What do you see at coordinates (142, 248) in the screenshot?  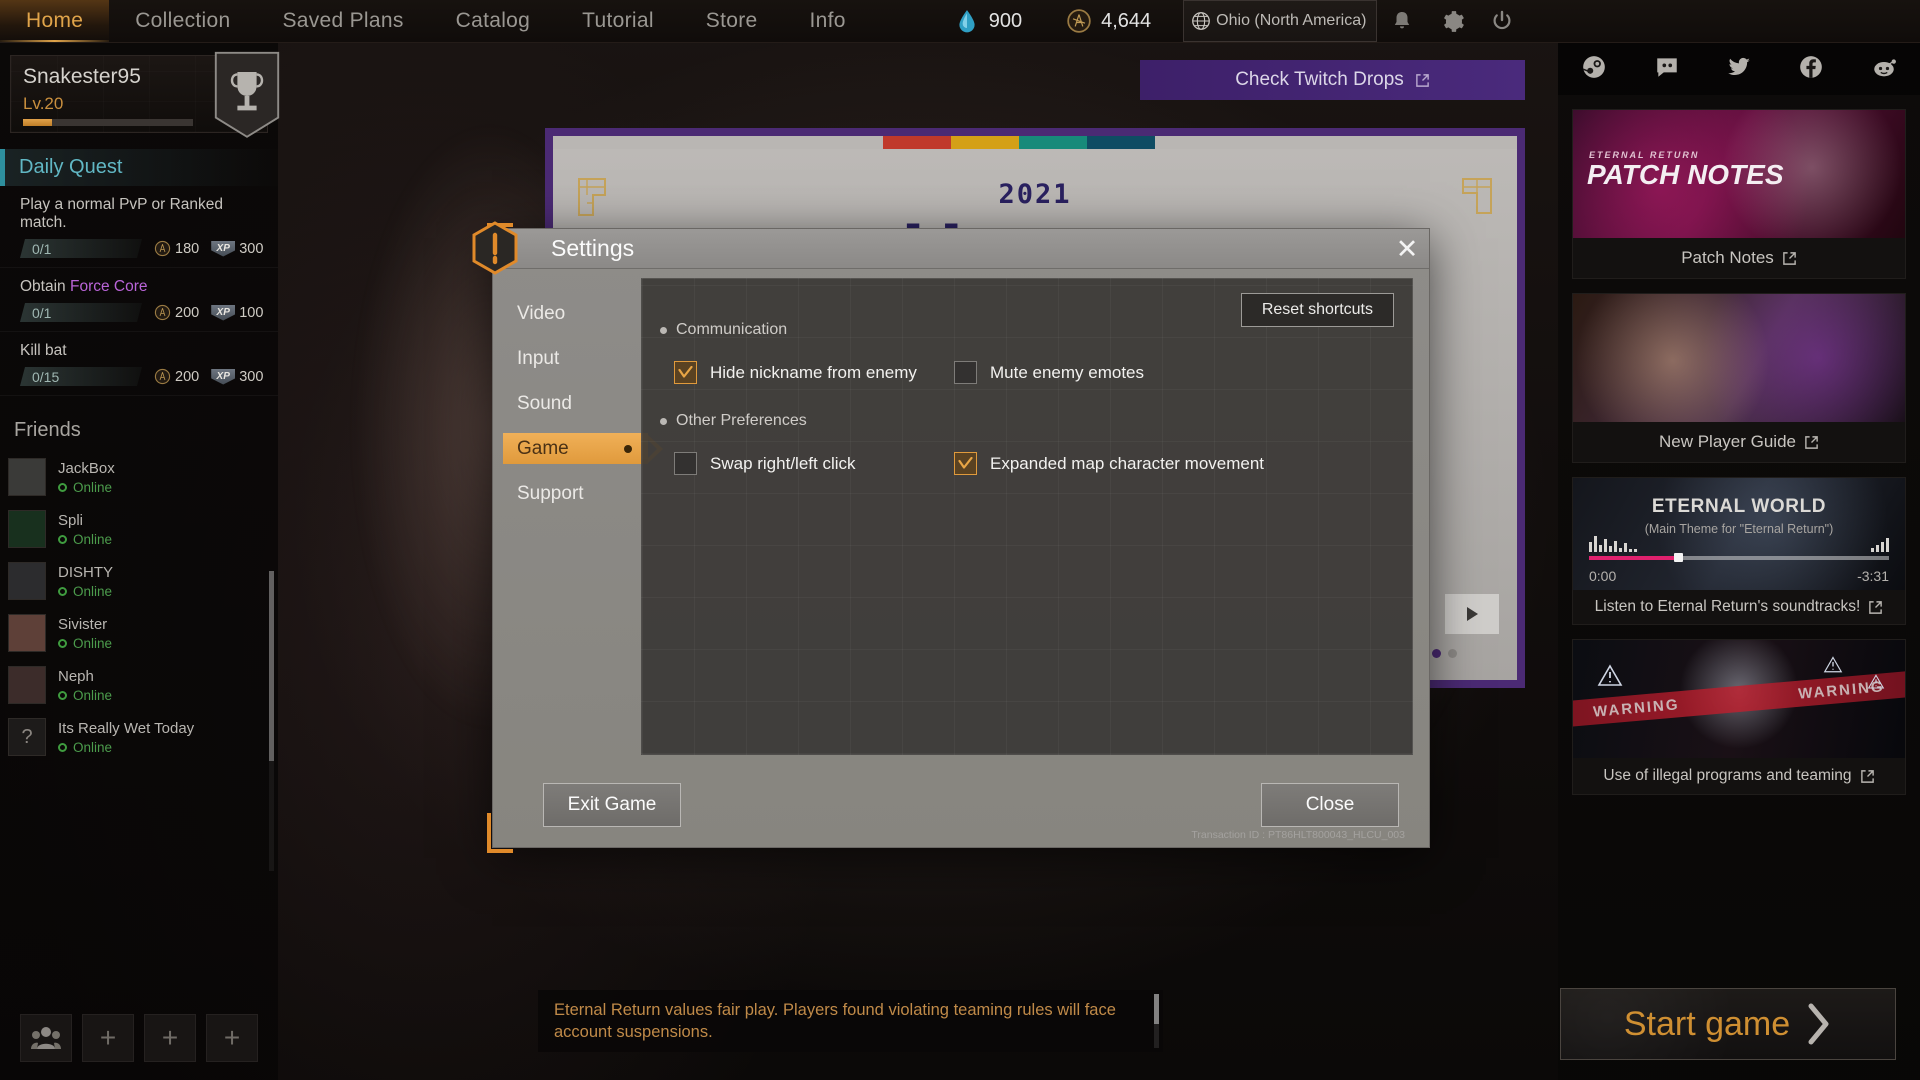 I see `quest-reward-row: 0/1 180 XP 300` at bounding box center [142, 248].